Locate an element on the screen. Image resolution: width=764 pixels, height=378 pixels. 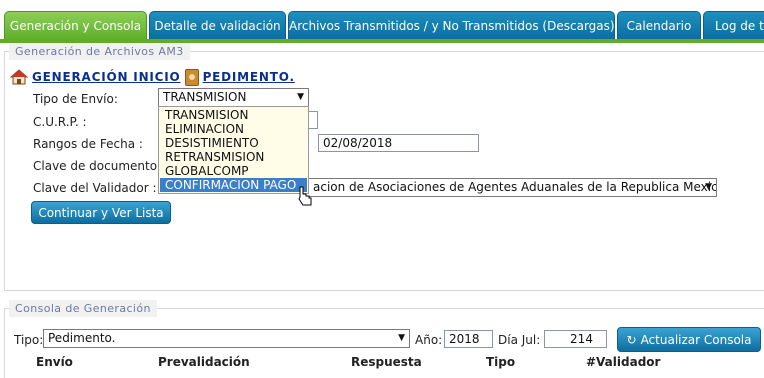
option-eliminacion: ELIMINACION is located at coordinates (233, 129).